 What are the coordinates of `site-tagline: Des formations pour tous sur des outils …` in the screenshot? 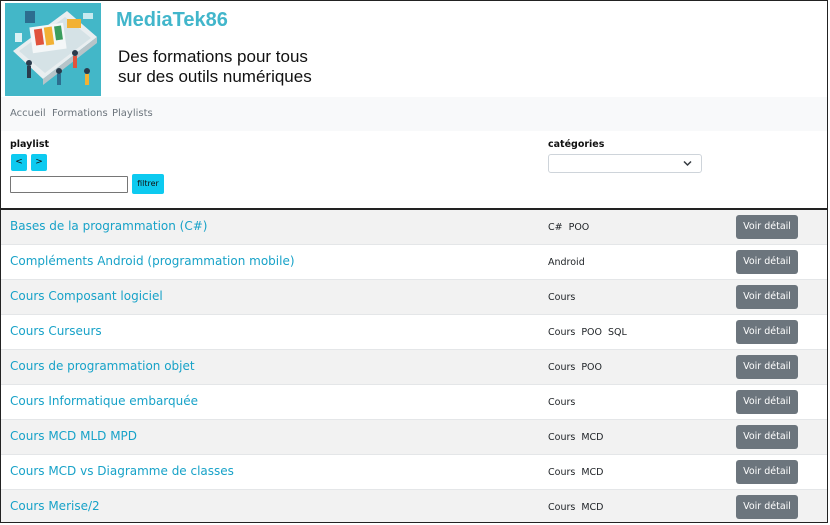 It's located at (215, 67).